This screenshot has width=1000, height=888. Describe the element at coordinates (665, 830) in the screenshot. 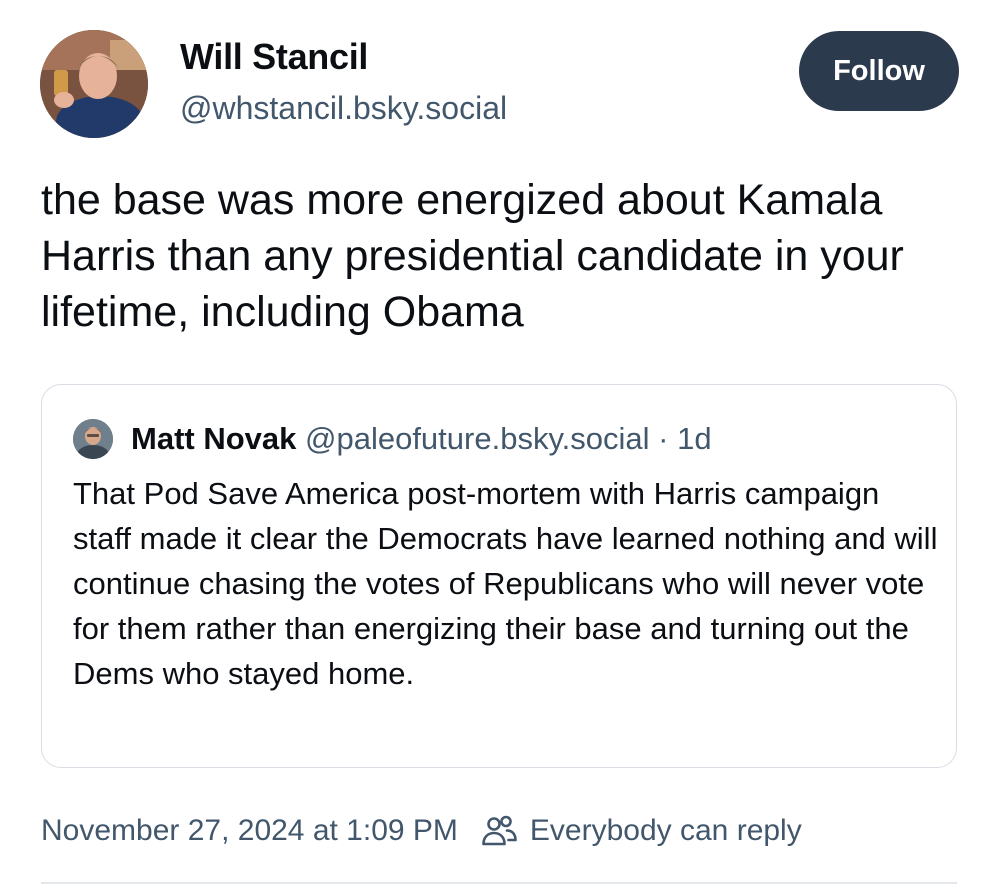

I see `reply-setting-label: Everybody can reply` at that location.